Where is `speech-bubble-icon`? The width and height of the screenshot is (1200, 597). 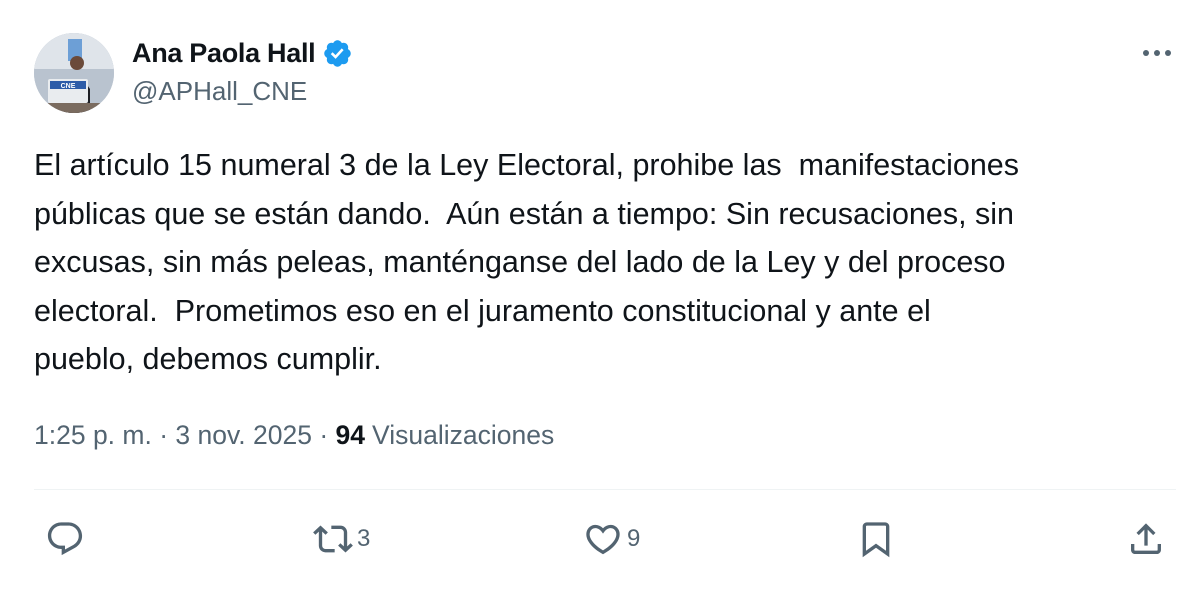
speech-bubble-icon is located at coordinates (65, 539).